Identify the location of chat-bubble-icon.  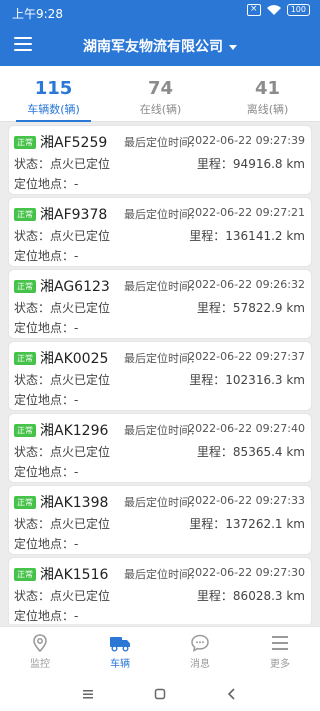
(200, 643).